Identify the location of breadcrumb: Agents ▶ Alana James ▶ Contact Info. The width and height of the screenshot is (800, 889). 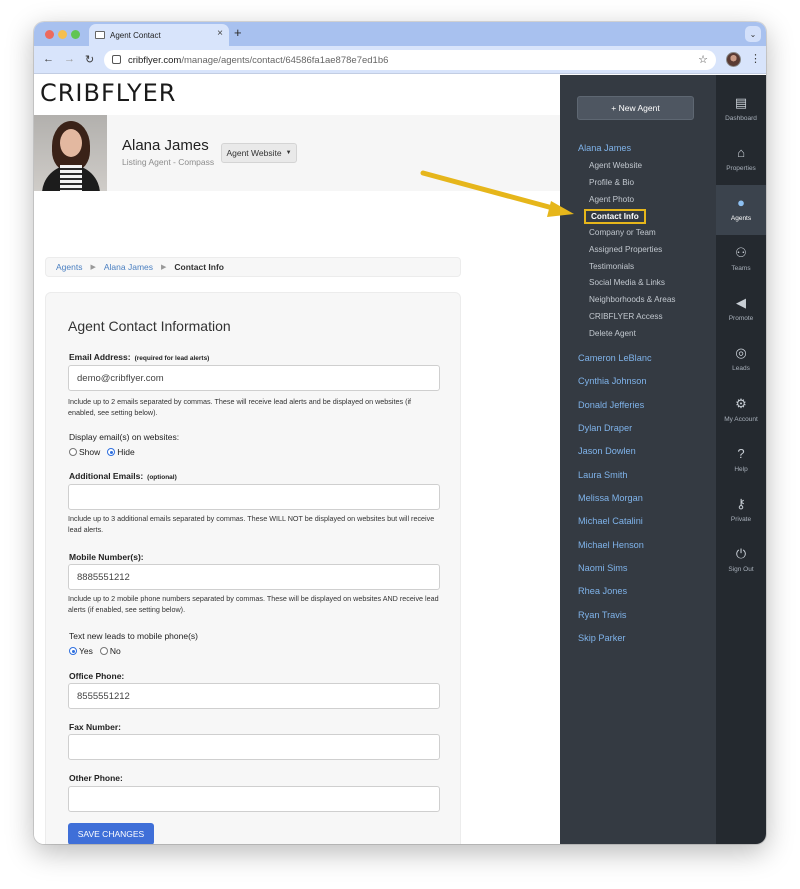
(253, 267).